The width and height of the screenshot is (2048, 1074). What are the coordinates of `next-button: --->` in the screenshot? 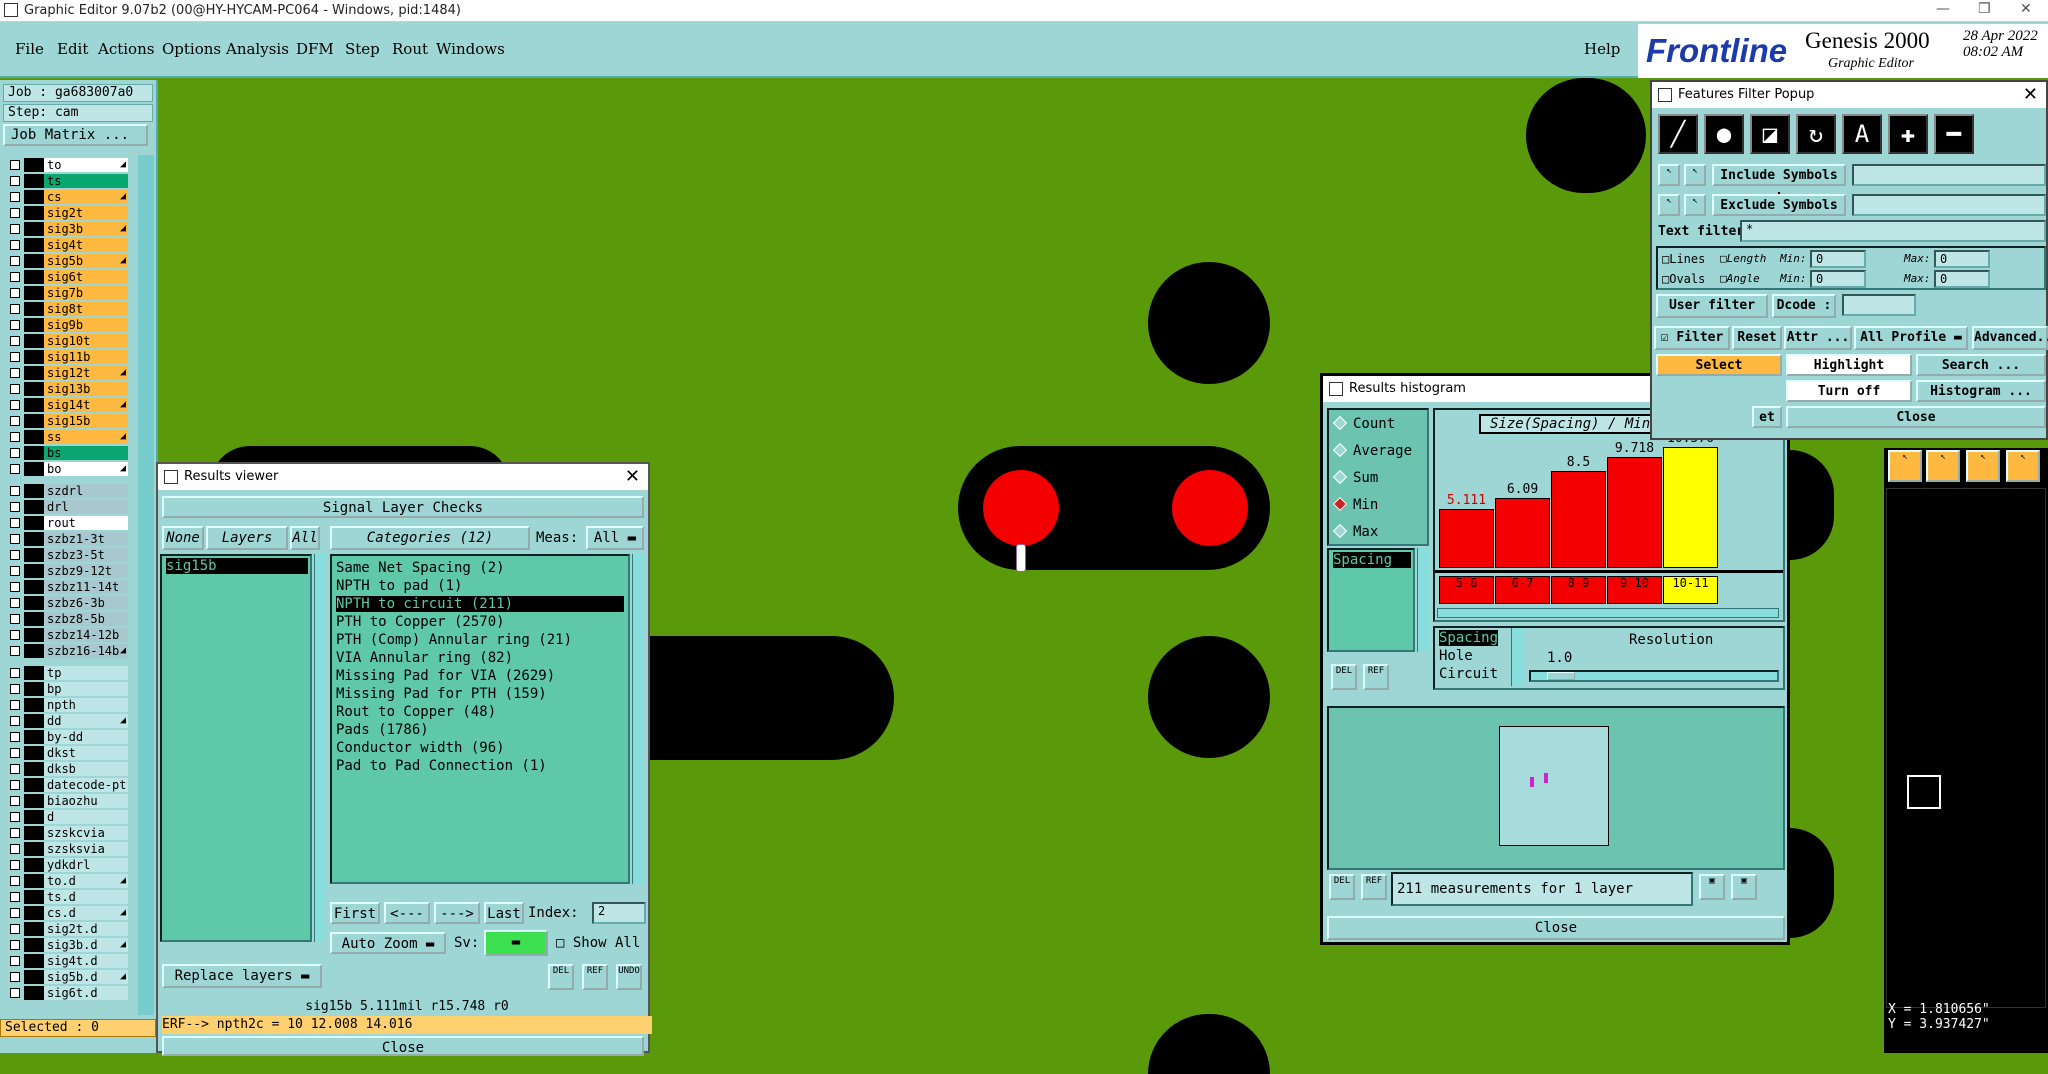 It's located at (457, 913).